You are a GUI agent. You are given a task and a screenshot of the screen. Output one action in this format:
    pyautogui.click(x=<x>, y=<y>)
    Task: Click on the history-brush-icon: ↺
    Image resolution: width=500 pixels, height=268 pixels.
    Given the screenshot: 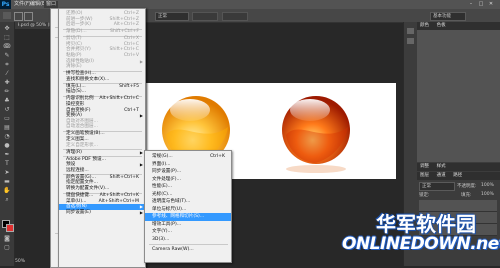 What is the action you would take?
    pyautogui.click(x=7, y=110)
    